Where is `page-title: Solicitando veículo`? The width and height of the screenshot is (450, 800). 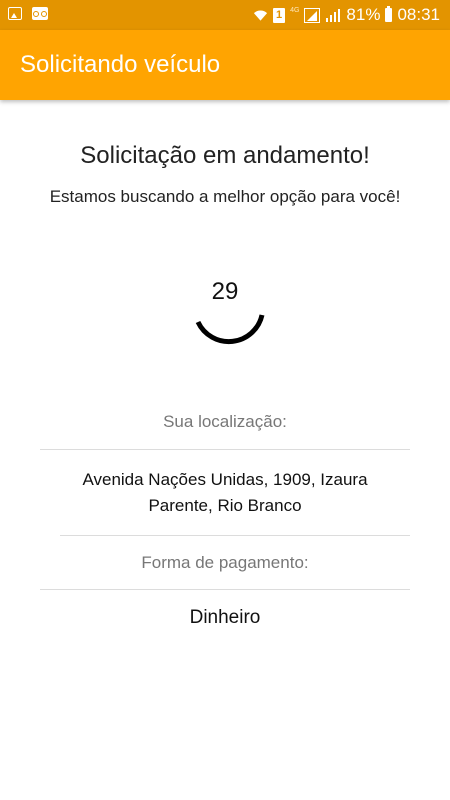
page-title: Solicitando veículo is located at coordinates (120, 64).